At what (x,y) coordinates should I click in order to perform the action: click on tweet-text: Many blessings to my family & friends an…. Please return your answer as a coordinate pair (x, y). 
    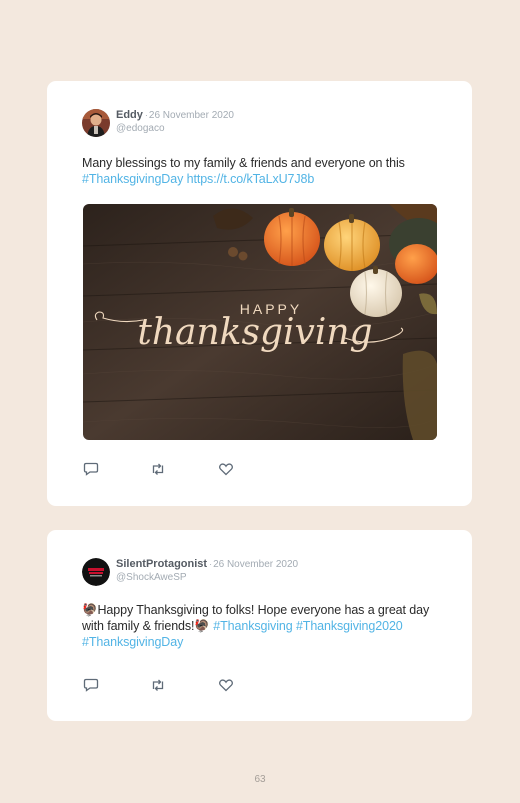
    Looking at the image, I should click on (262, 171).